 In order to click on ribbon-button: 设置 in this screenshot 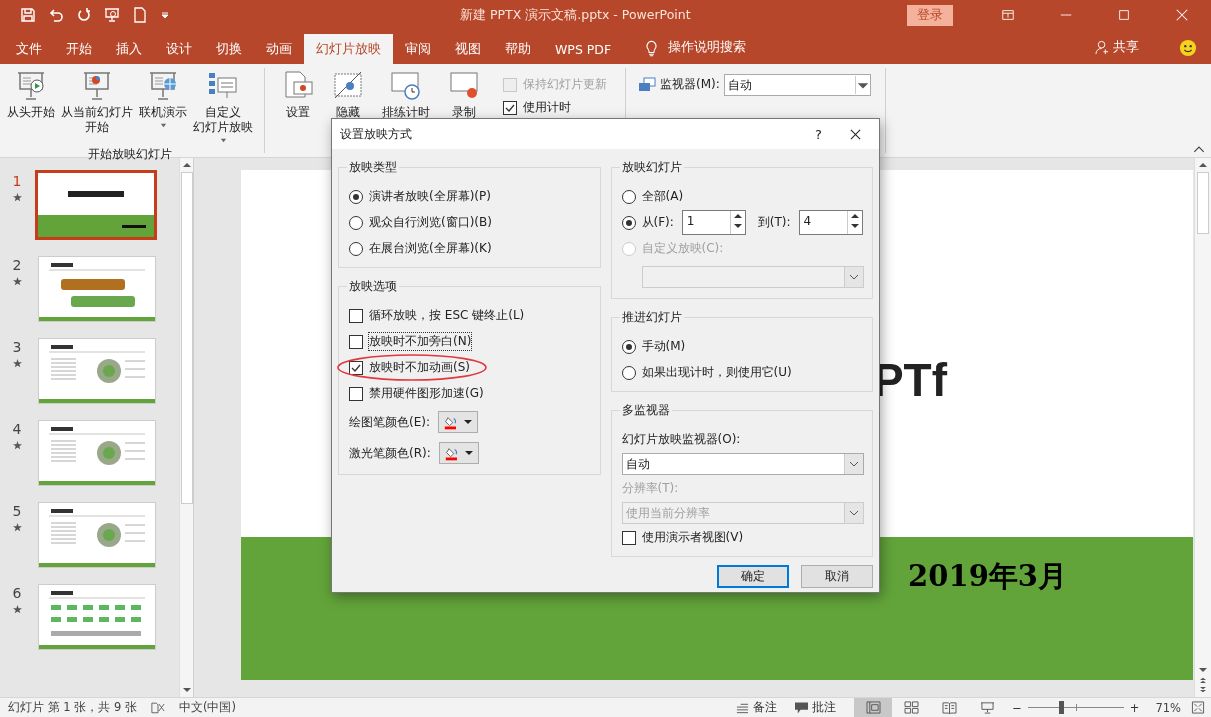, I will do `click(298, 95)`.